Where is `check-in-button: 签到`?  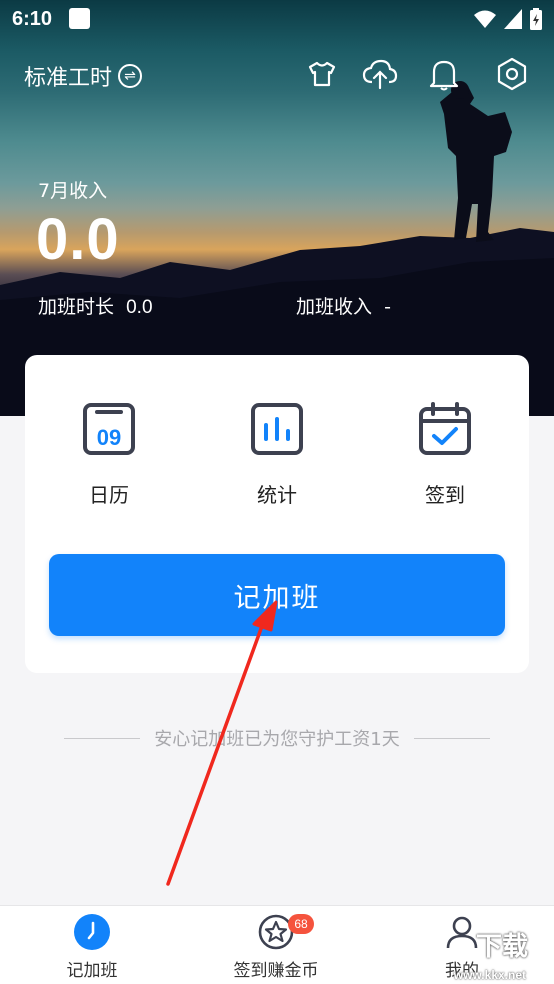 check-in-button: 签到 is located at coordinates (445, 454).